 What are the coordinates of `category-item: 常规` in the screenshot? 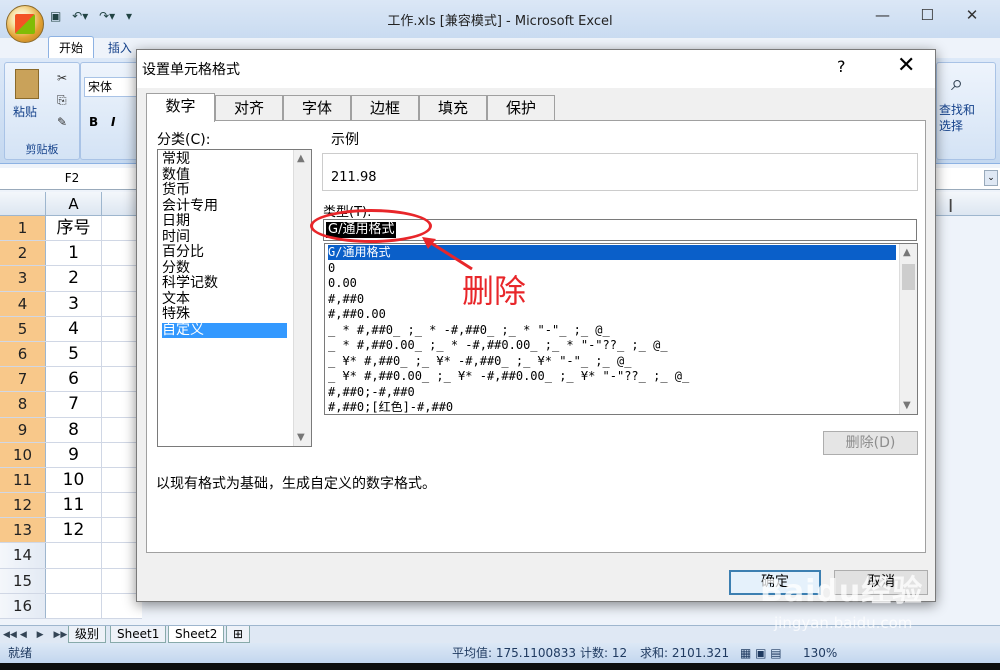 It's located at (176, 159).